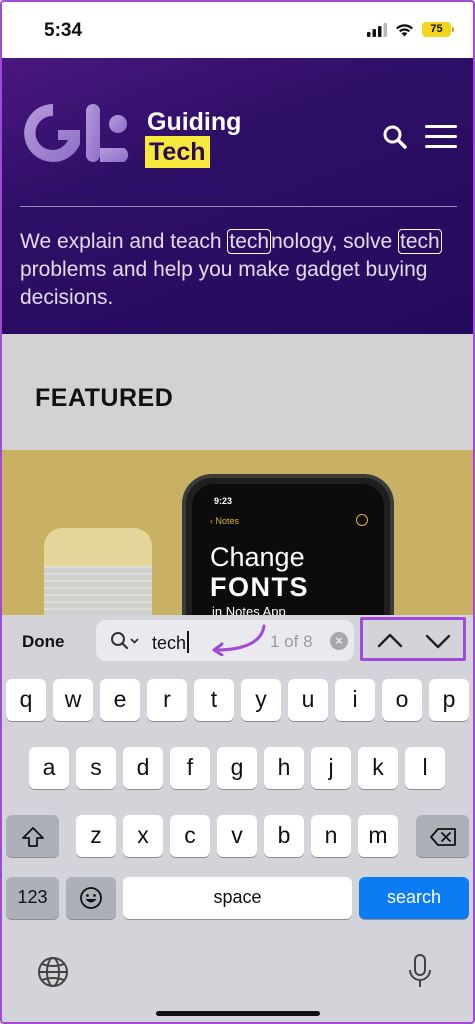  What do you see at coordinates (438, 29) in the screenshot?
I see `battery-indicator: 75` at bounding box center [438, 29].